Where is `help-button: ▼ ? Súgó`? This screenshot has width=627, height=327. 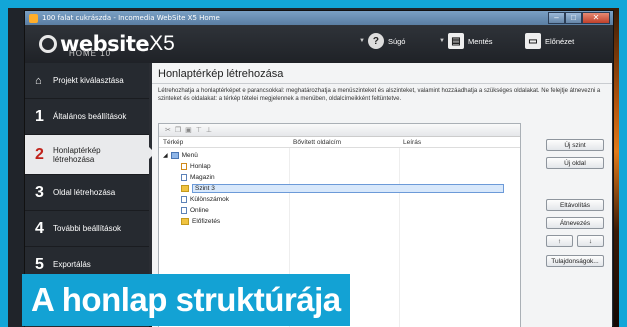 help-button: ▼ ? Súgó is located at coordinates (382, 41).